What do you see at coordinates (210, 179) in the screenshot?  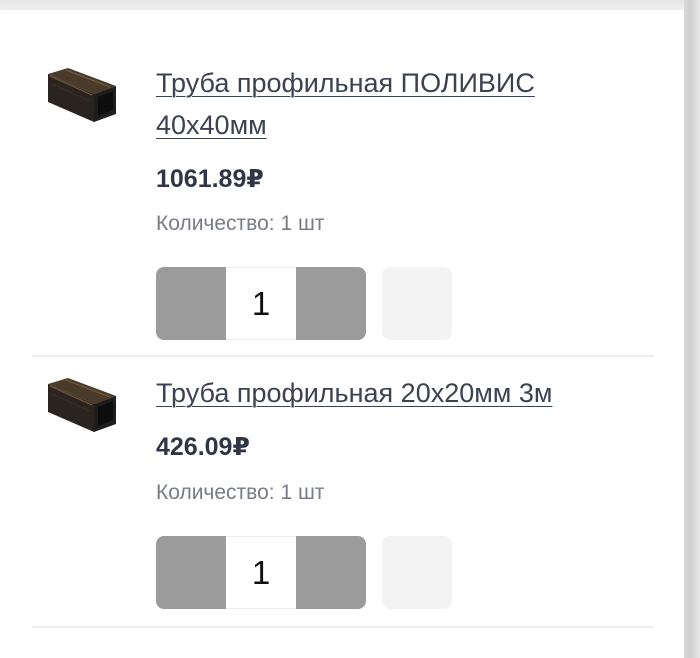 I see `product-price: 1061.89₽` at bounding box center [210, 179].